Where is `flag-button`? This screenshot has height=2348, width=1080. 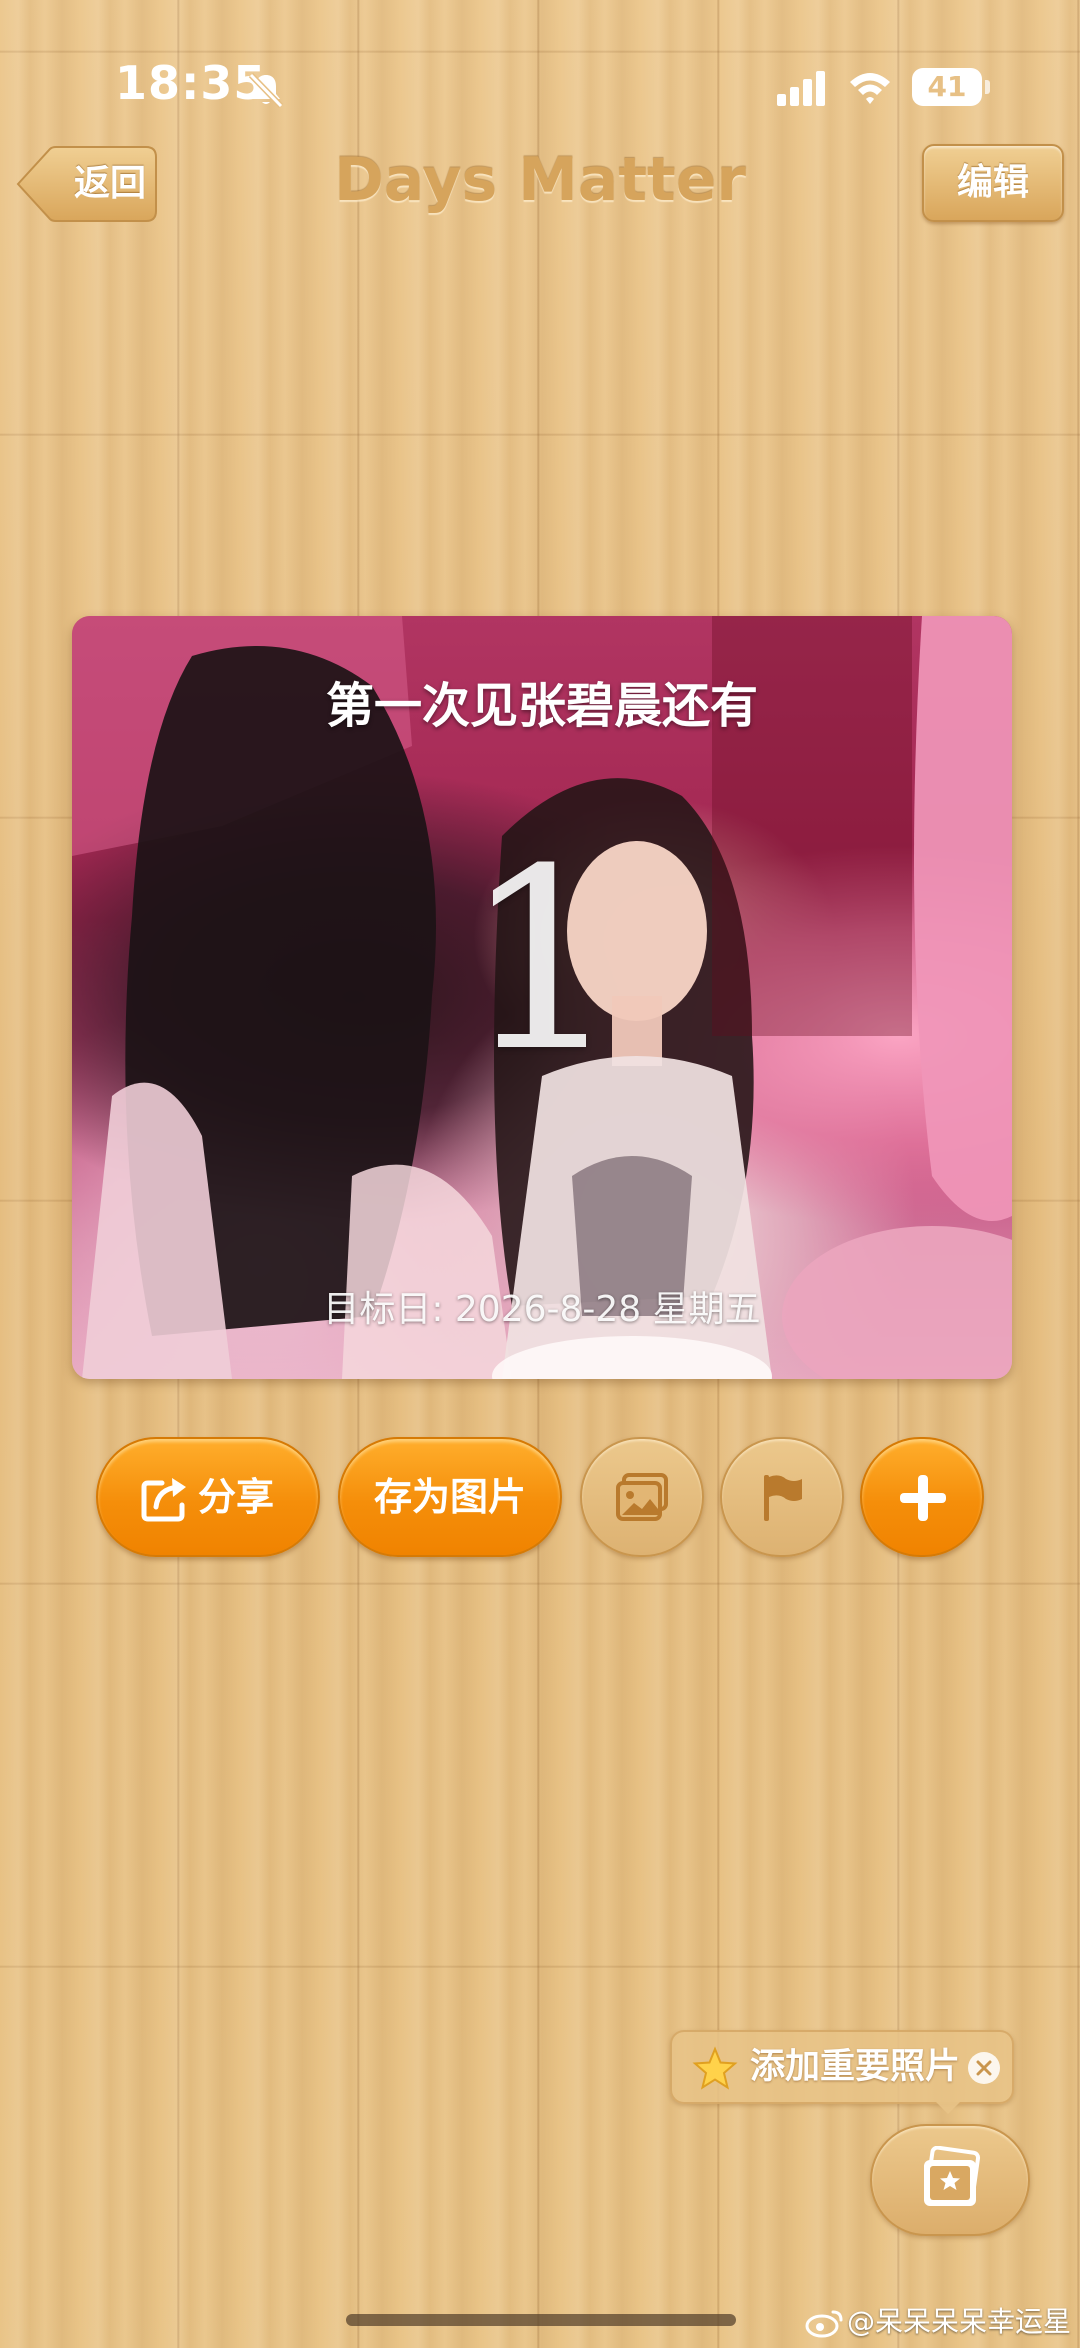
flag-button is located at coordinates (782, 1497).